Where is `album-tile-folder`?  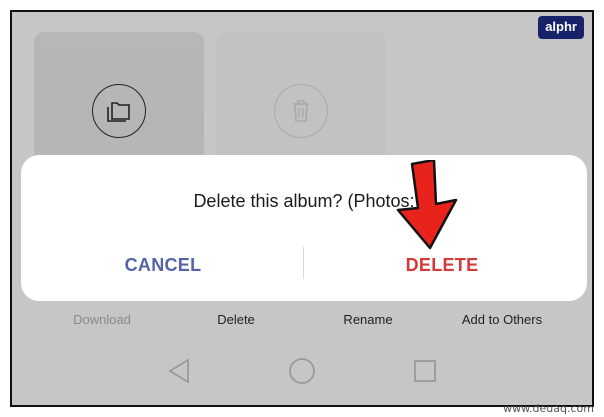
album-tile-folder is located at coordinates (119, 102).